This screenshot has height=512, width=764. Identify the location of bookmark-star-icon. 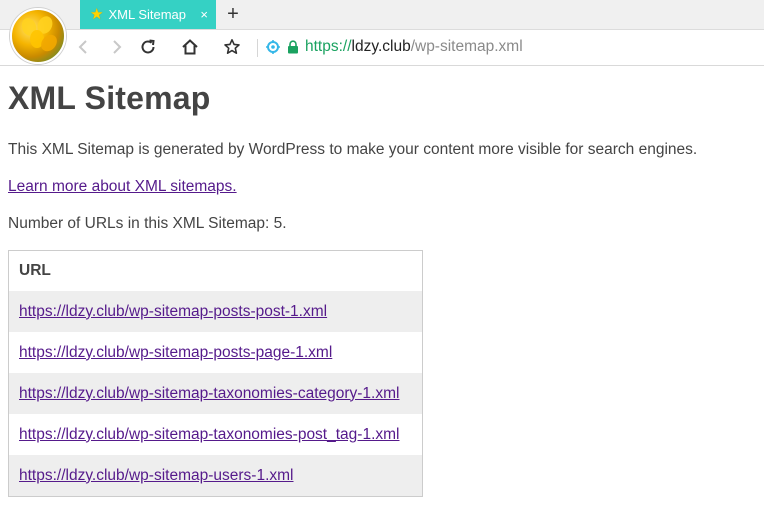
(232, 46).